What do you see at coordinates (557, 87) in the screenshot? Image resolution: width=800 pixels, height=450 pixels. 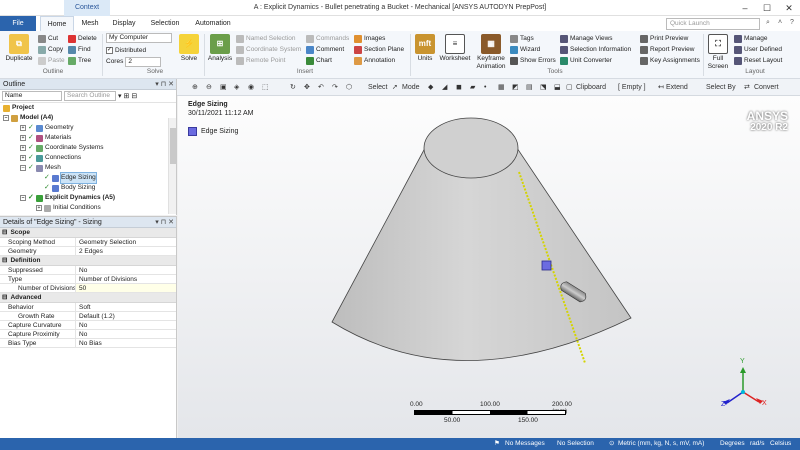 I see `pick-icon: ⬓` at bounding box center [557, 87].